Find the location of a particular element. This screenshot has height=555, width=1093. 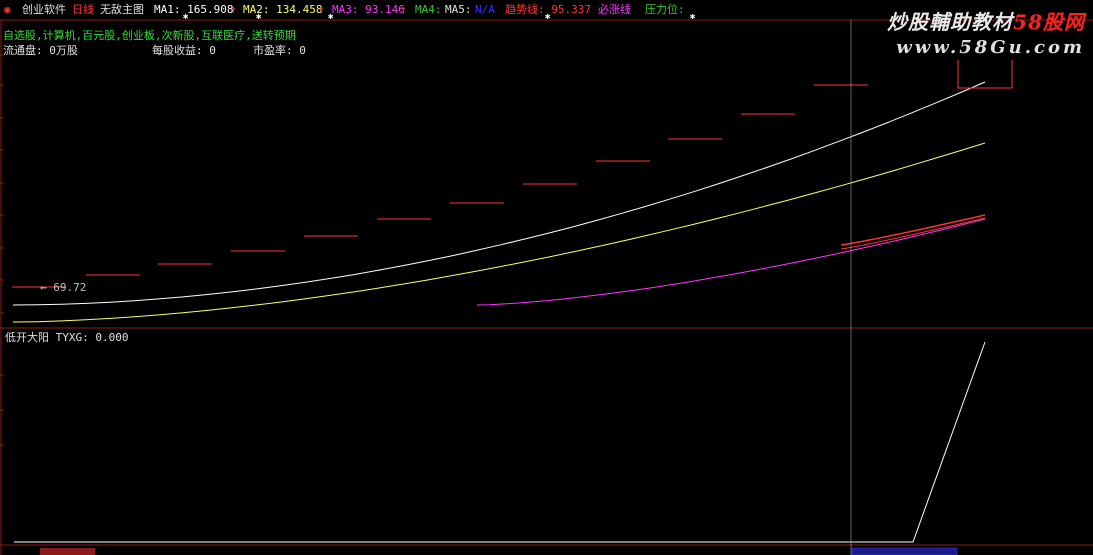

ma5-label: MA5: is located at coordinates (458, 9).